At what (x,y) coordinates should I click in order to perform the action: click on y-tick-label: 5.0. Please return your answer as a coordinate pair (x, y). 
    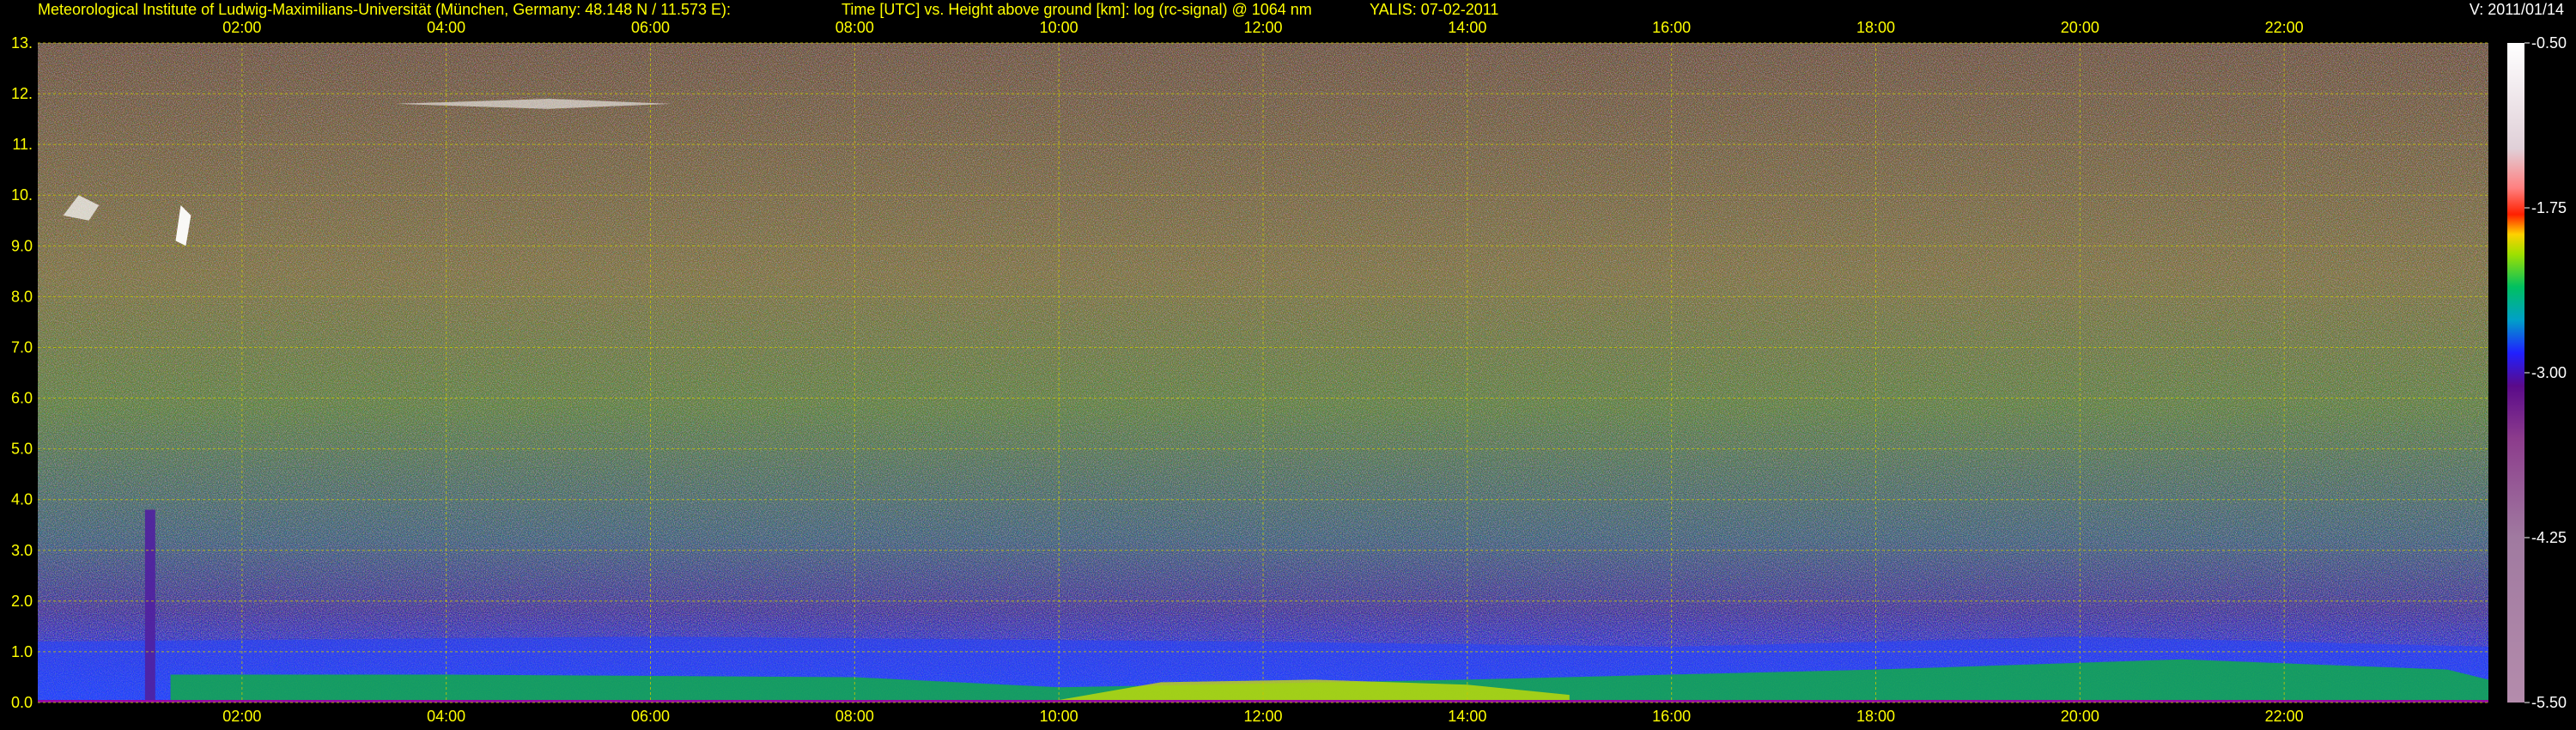
    Looking at the image, I should click on (22, 449).